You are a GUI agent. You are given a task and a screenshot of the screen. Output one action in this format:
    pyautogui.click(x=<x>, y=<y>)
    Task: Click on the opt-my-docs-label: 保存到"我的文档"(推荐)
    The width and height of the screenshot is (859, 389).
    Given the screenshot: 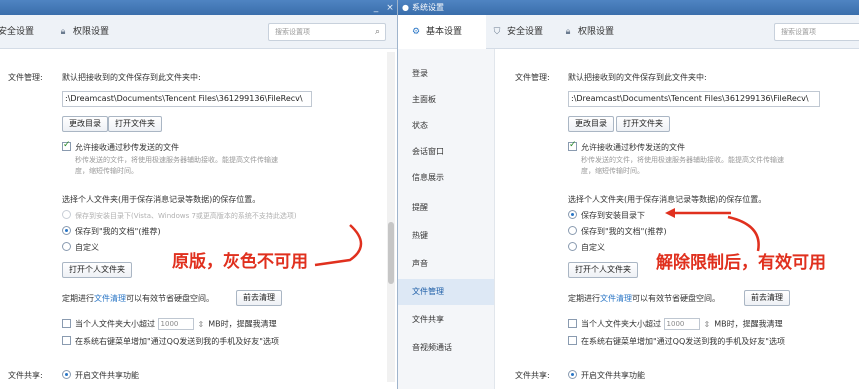 What is the action you would take?
    pyautogui.click(x=118, y=231)
    